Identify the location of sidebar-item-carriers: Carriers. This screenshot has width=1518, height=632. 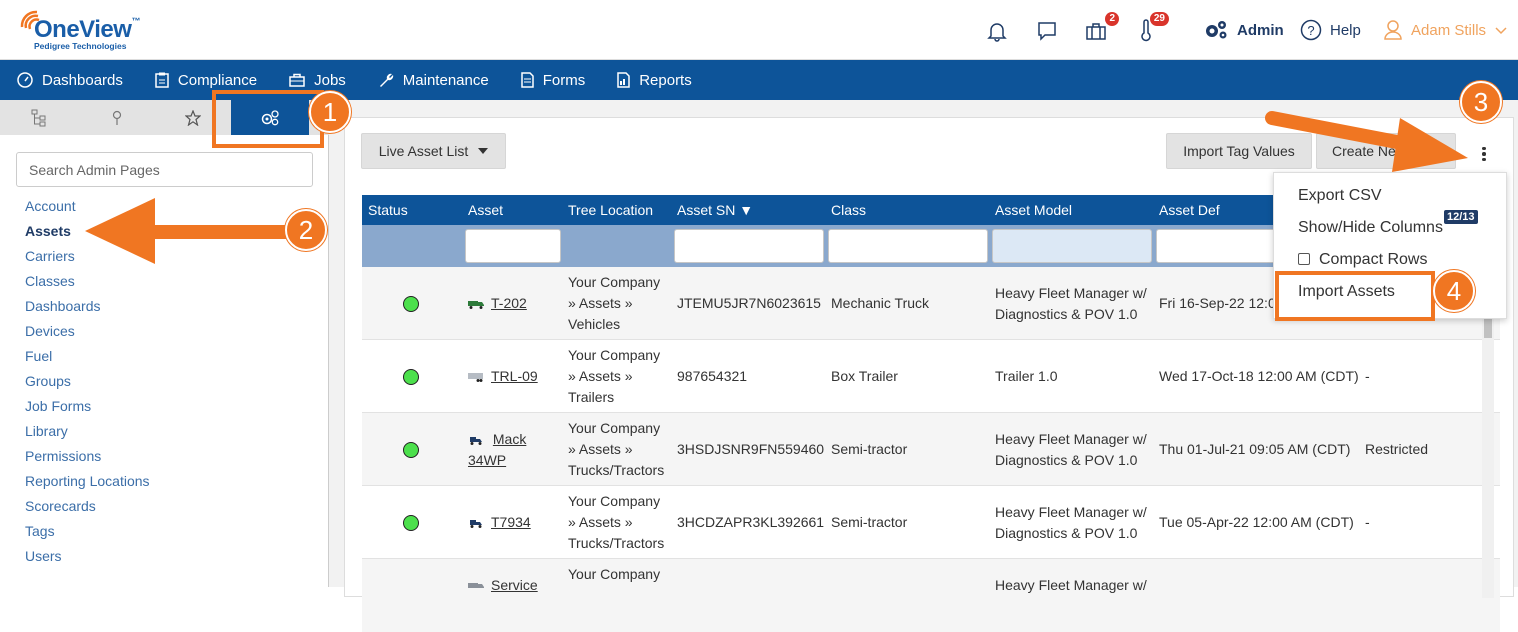
(87, 260).